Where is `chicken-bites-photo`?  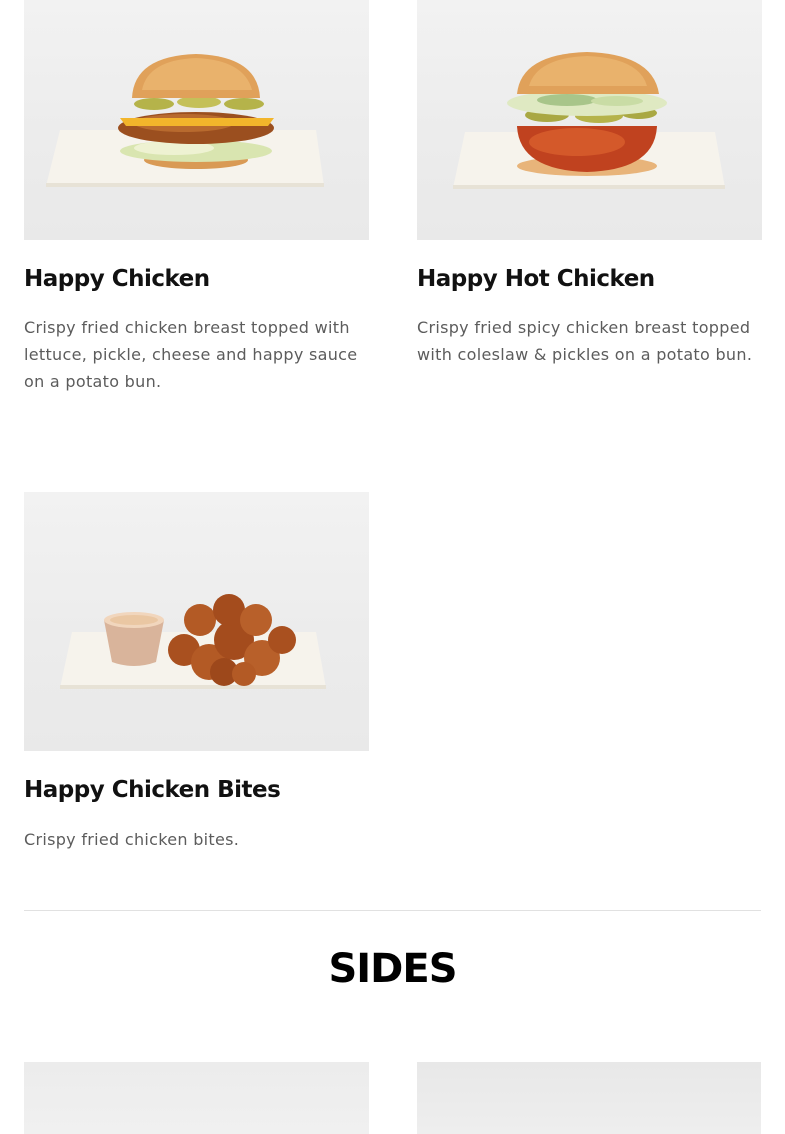 chicken-bites-photo is located at coordinates (196, 621).